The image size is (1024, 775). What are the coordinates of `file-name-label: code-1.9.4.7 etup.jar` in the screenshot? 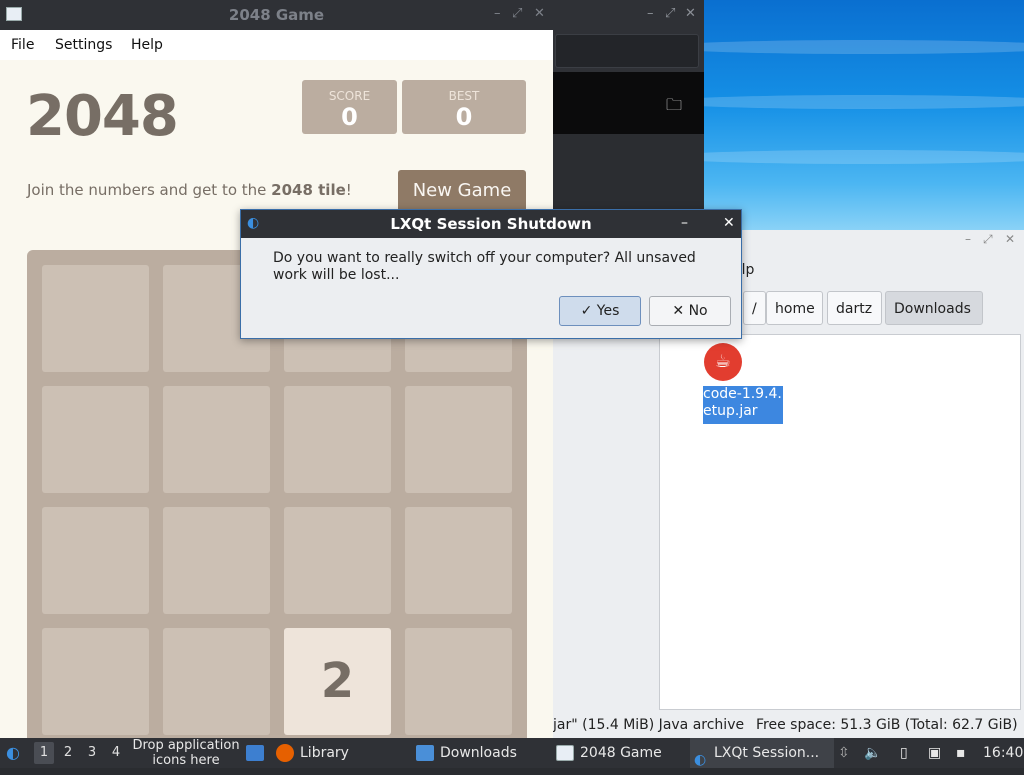 It's located at (743, 403).